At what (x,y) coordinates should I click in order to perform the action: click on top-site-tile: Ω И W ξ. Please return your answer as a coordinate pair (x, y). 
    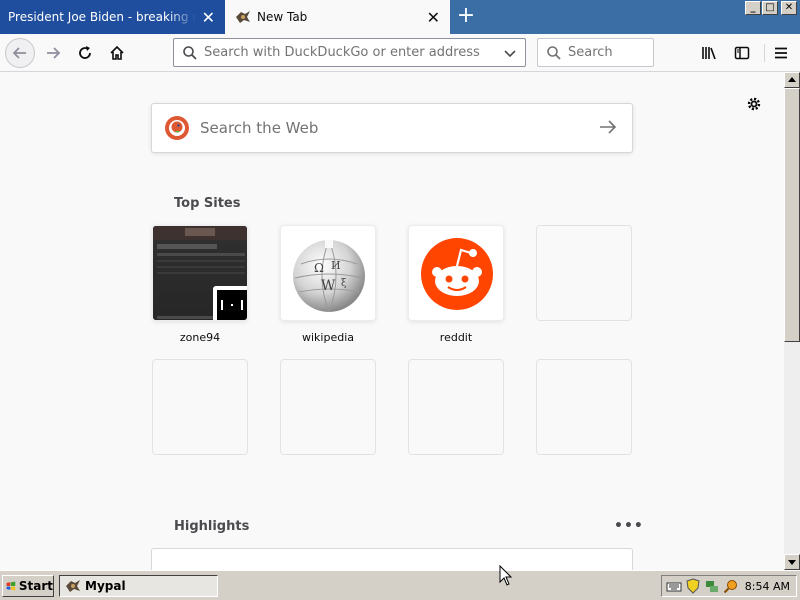
    Looking at the image, I should click on (328, 273).